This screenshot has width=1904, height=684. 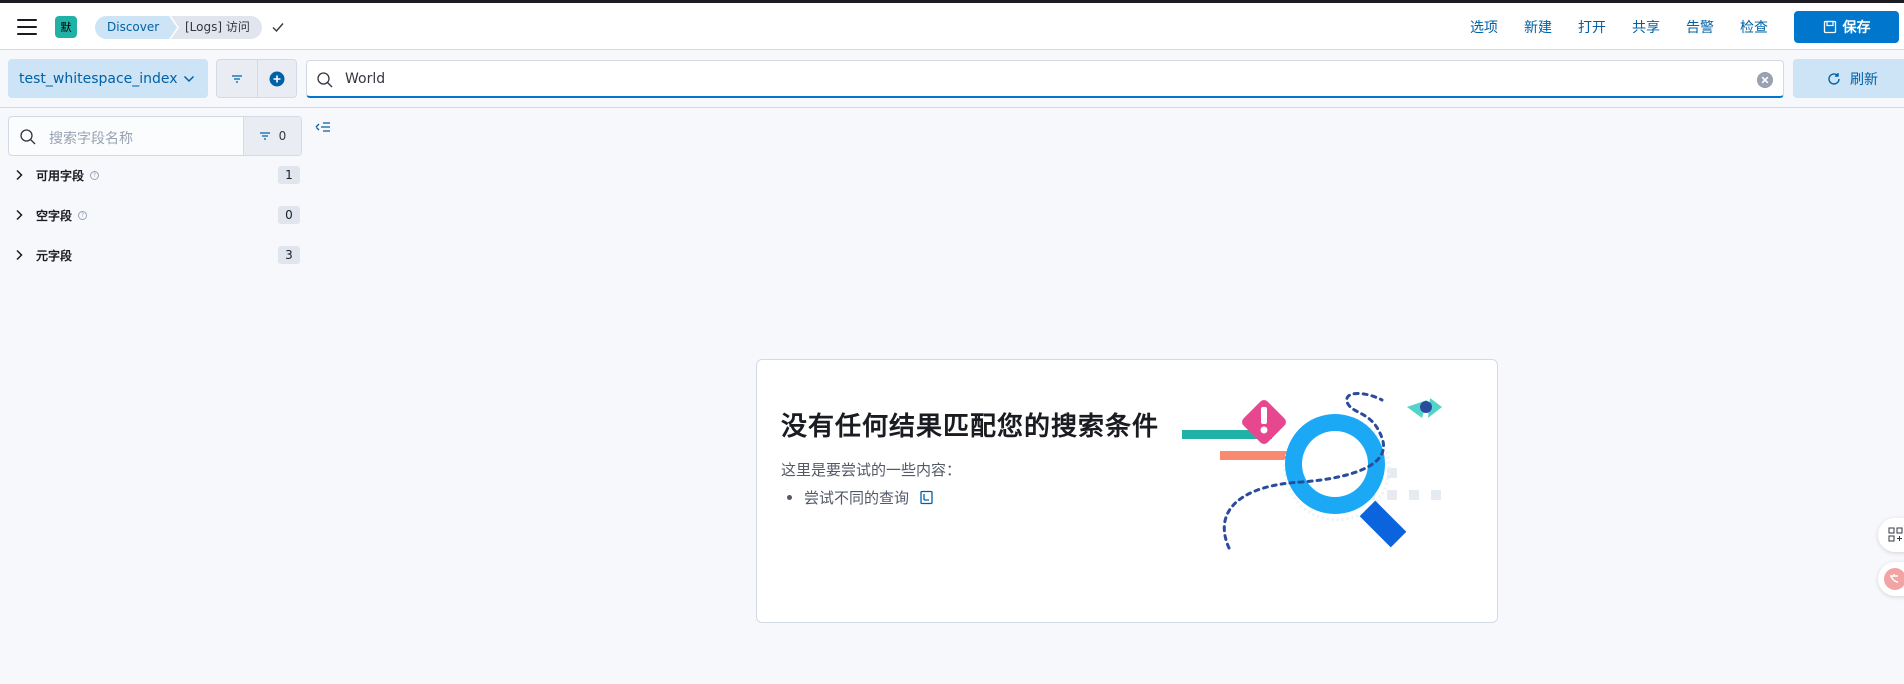 I want to click on index-pattern-selector: test_whitespace_index, so click(x=108, y=78).